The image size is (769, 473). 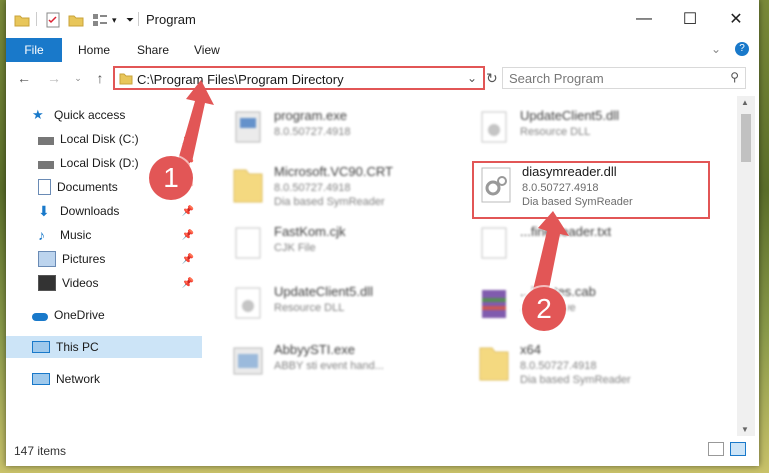 I want to click on callout-1: 1, so click(x=171, y=178).